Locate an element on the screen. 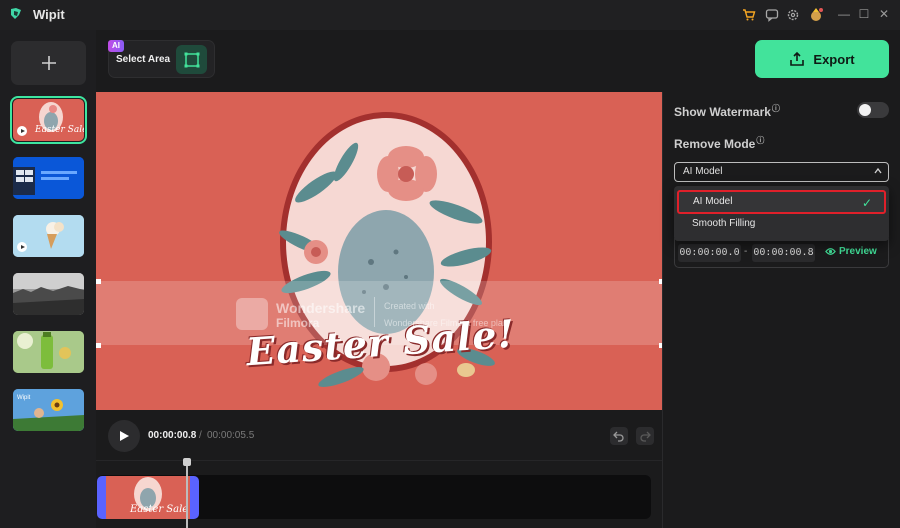  toggle-knob is located at coordinates (865, 110).